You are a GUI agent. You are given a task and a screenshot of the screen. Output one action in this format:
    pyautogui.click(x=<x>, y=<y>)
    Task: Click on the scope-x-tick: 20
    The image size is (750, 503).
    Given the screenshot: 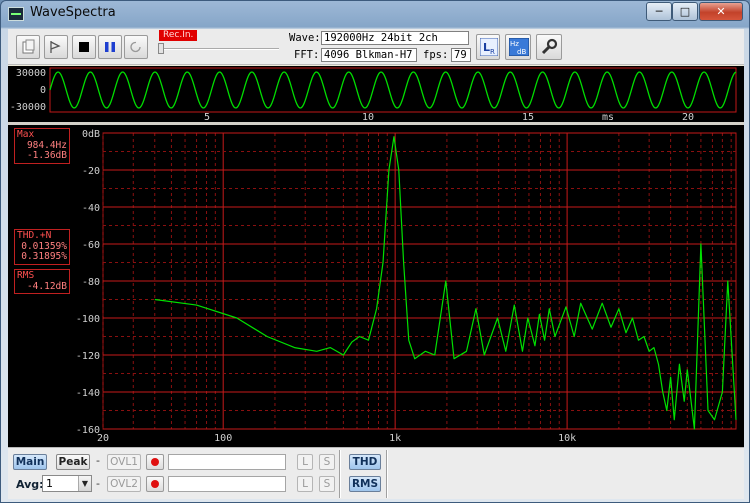 What is the action you would take?
    pyautogui.click(x=688, y=117)
    